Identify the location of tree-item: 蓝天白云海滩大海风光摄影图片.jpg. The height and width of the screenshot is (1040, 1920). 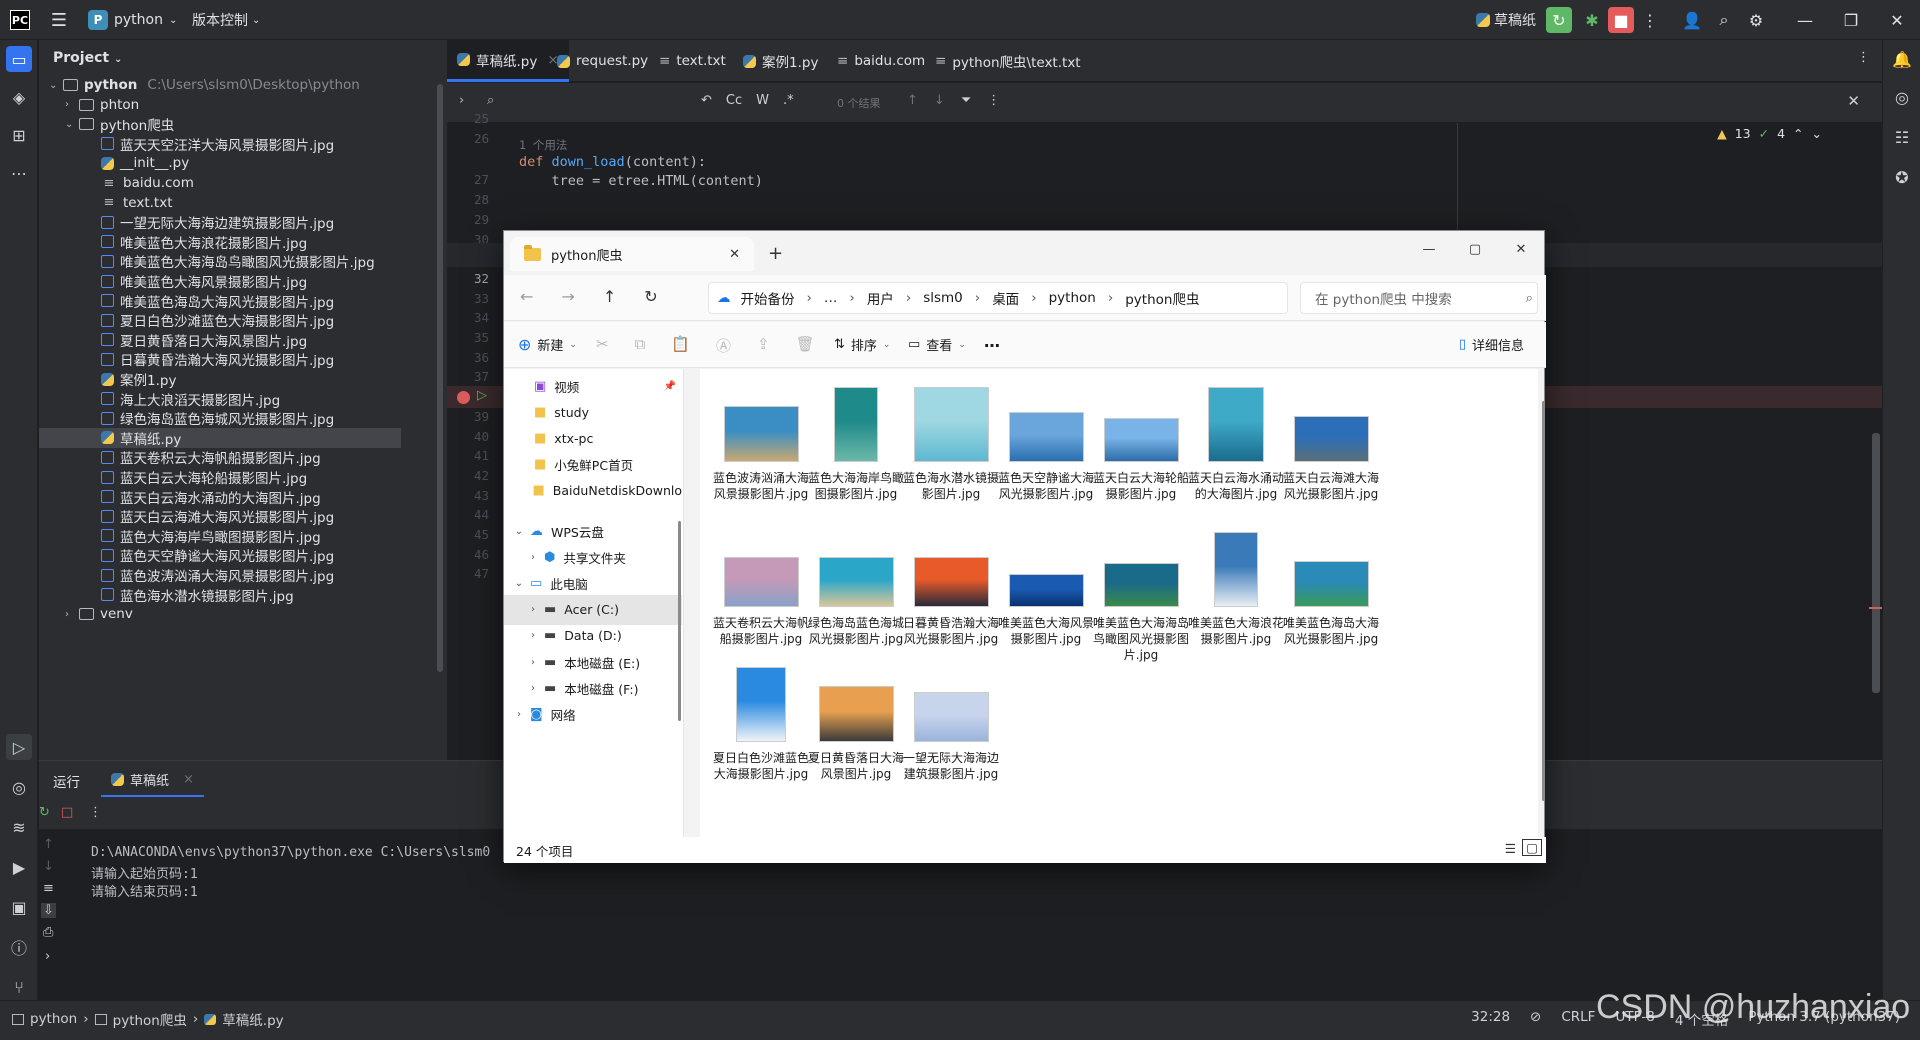
(220, 516).